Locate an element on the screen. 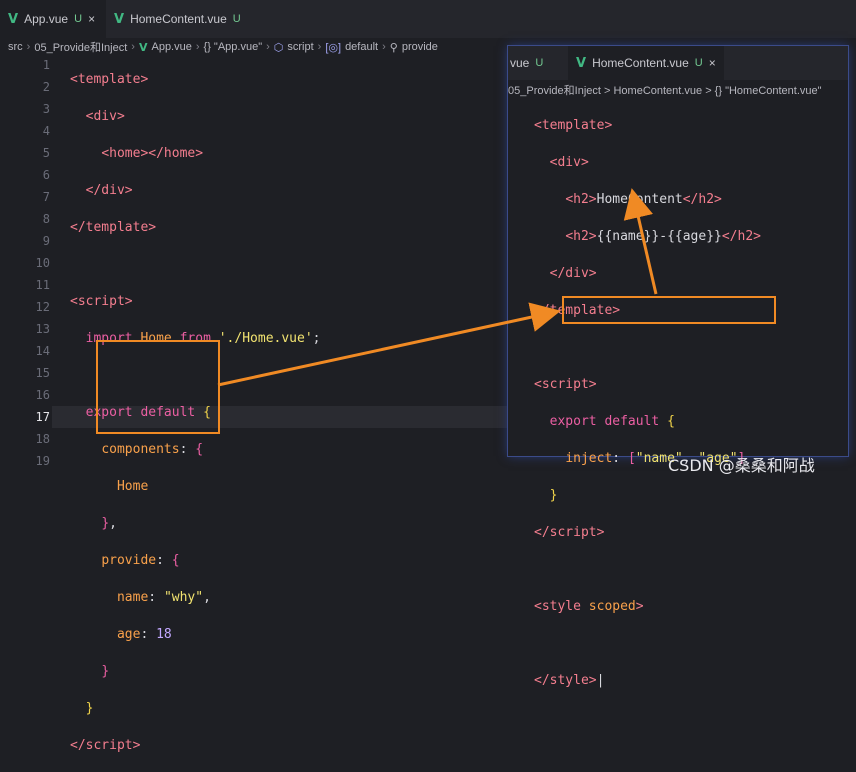 This screenshot has width=856, height=772. provide-highlight-box is located at coordinates (158, 387).